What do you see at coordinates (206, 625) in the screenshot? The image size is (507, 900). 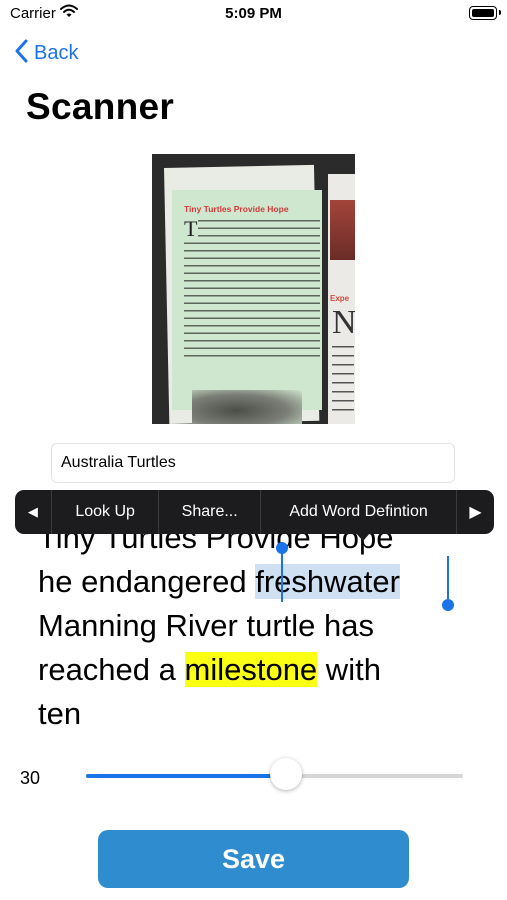 I see `text-line-3: Manning River turtle has` at bounding box center [206, 625].